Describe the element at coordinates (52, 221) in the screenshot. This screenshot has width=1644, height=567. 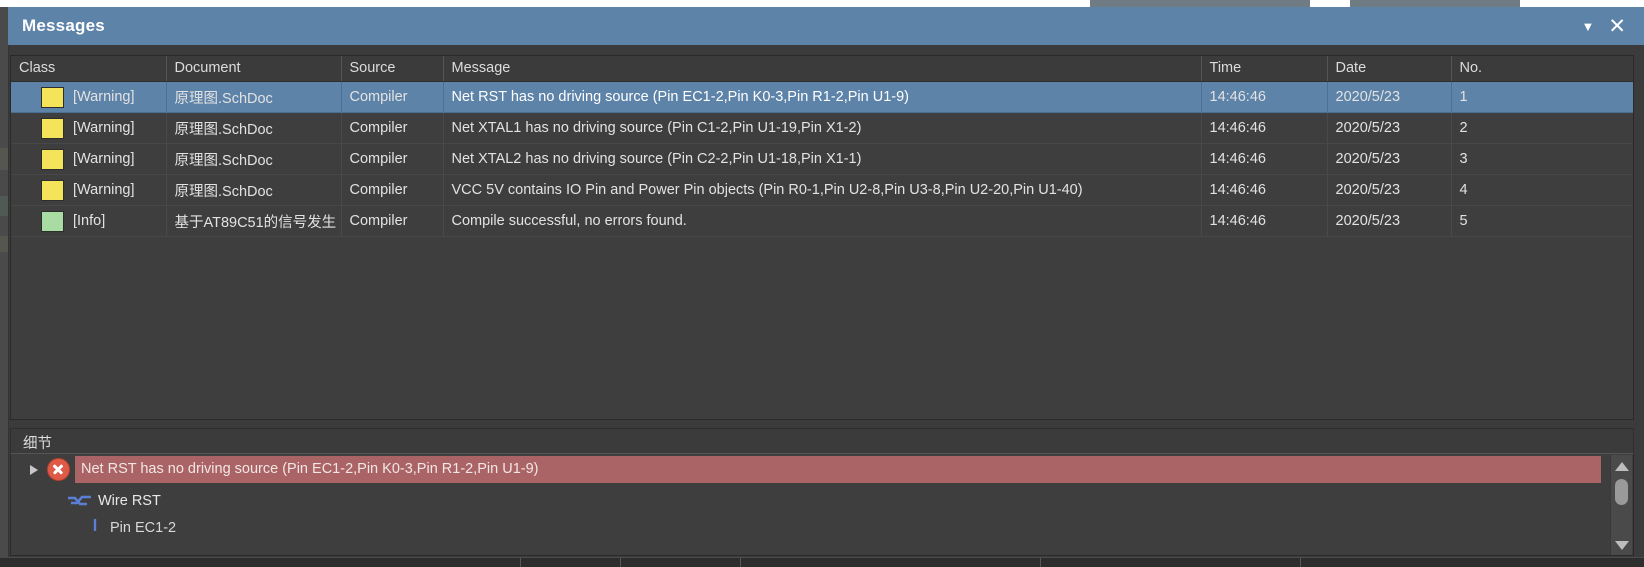
I see `severity-swatch-info` at that location.